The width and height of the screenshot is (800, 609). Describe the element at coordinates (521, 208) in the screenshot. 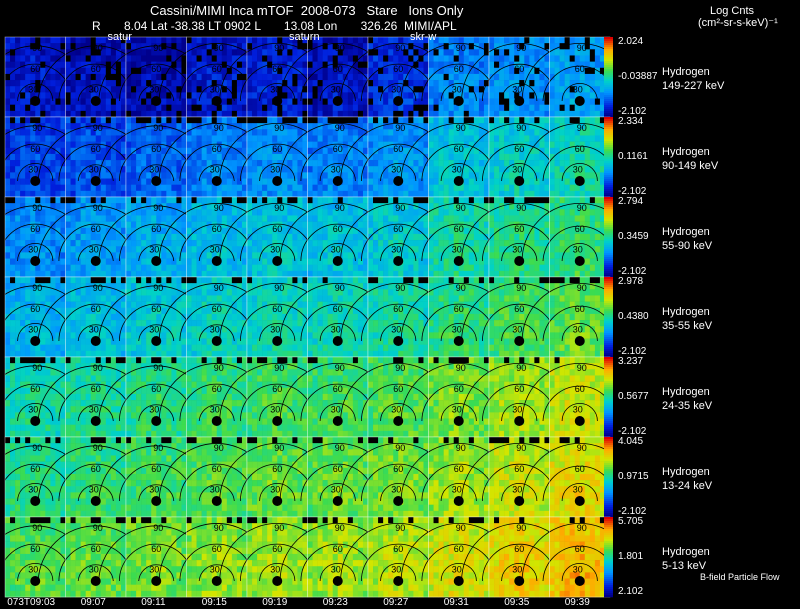

I see `angle-label: 90` at that location.